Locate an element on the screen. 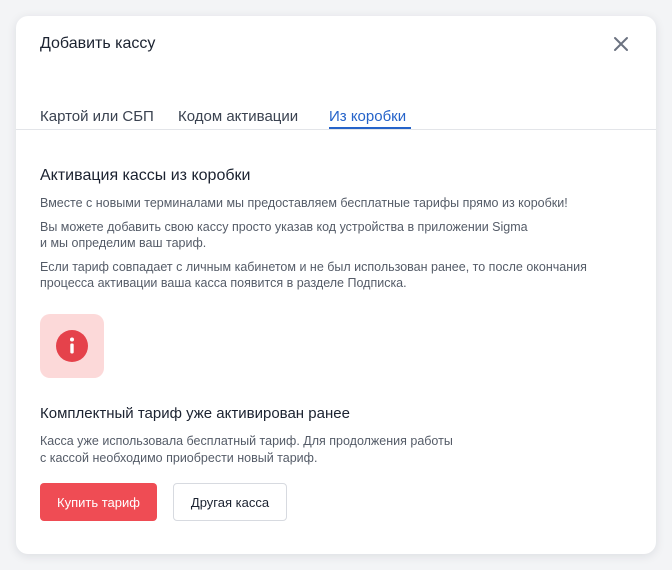 The height and width of the screenshot is (570, 672). info-icon is located at coordinates (72, 346).